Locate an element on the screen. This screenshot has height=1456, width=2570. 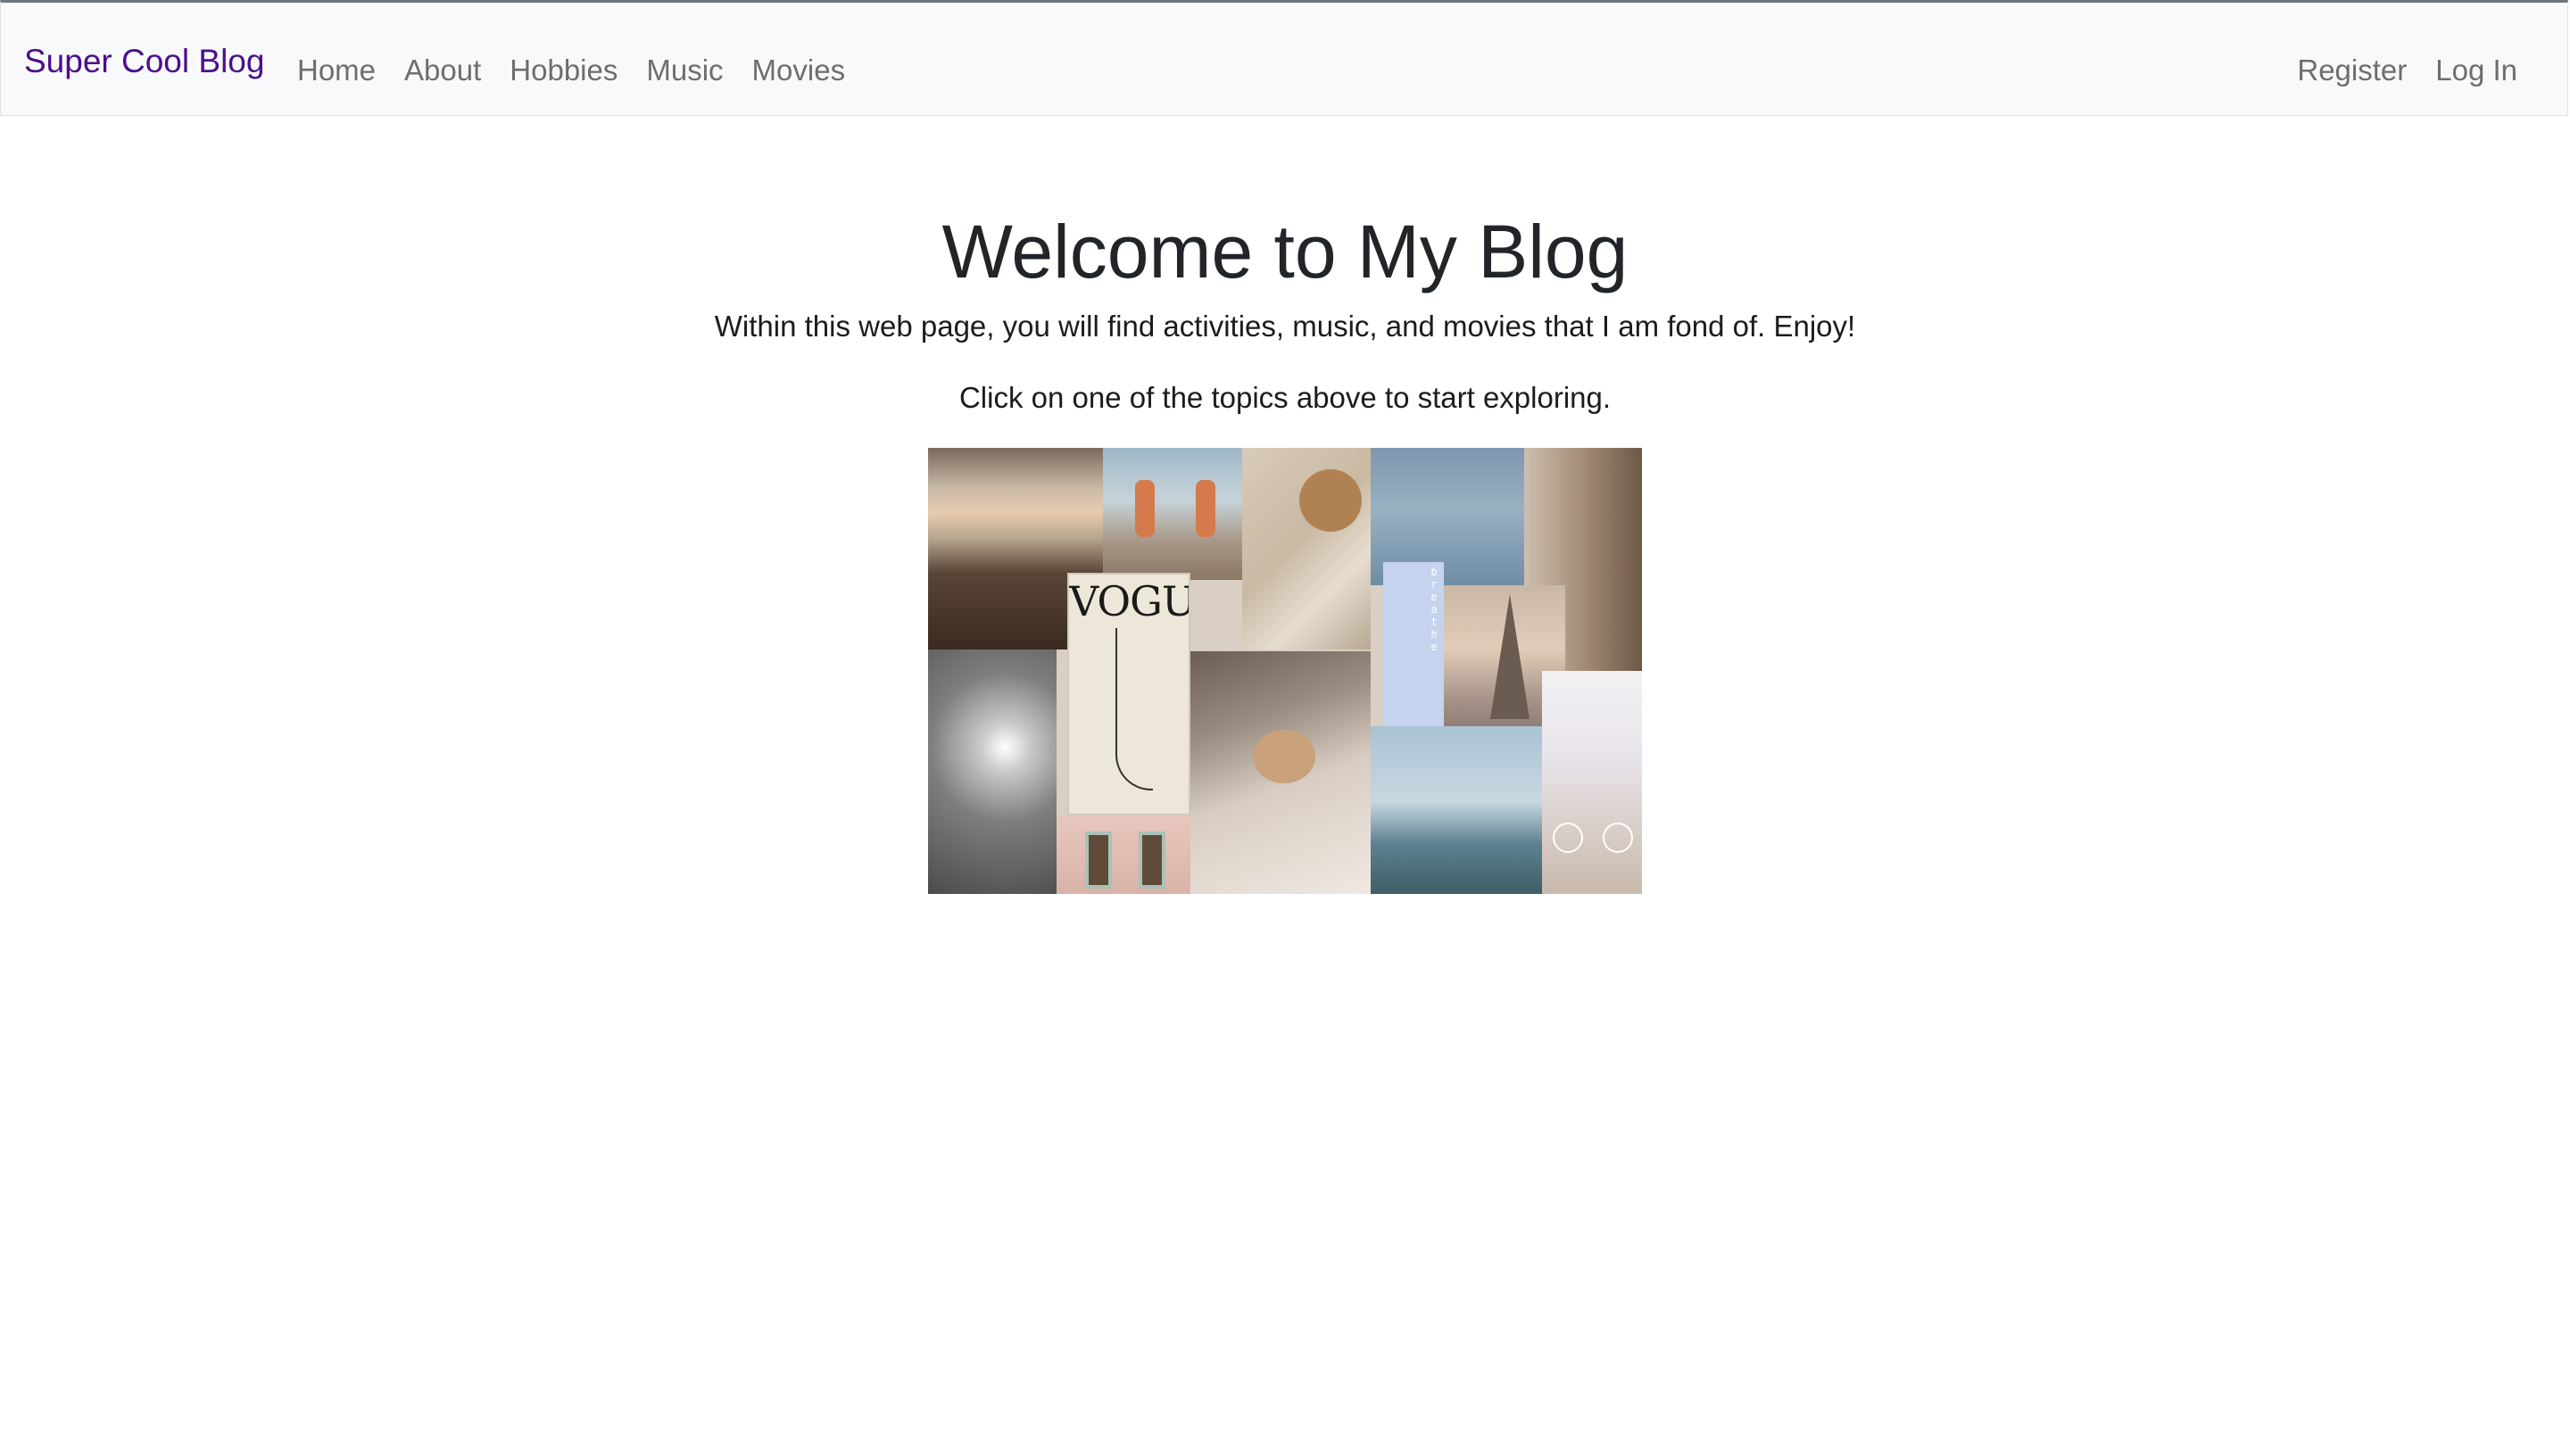
sunhat-shape is located at coordinates (1284, 756).